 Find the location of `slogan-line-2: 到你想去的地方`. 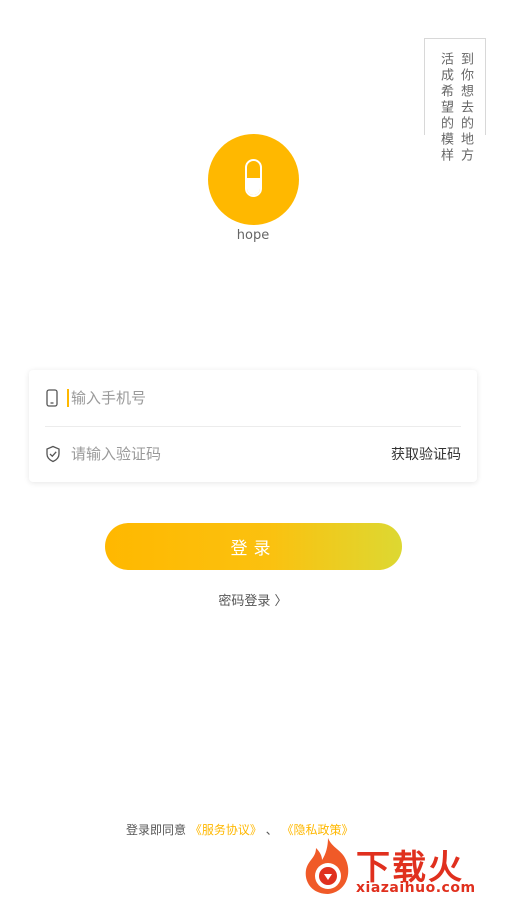

slogan-line-2: 到你想去的地方 is located at coordinates (465, 108).